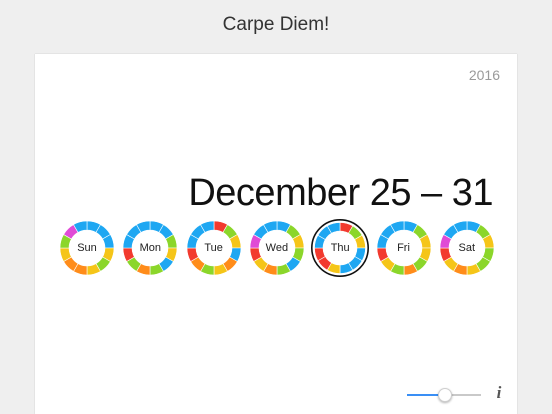  I want to click on day-ring-thu: Thu, so click(340, 248).